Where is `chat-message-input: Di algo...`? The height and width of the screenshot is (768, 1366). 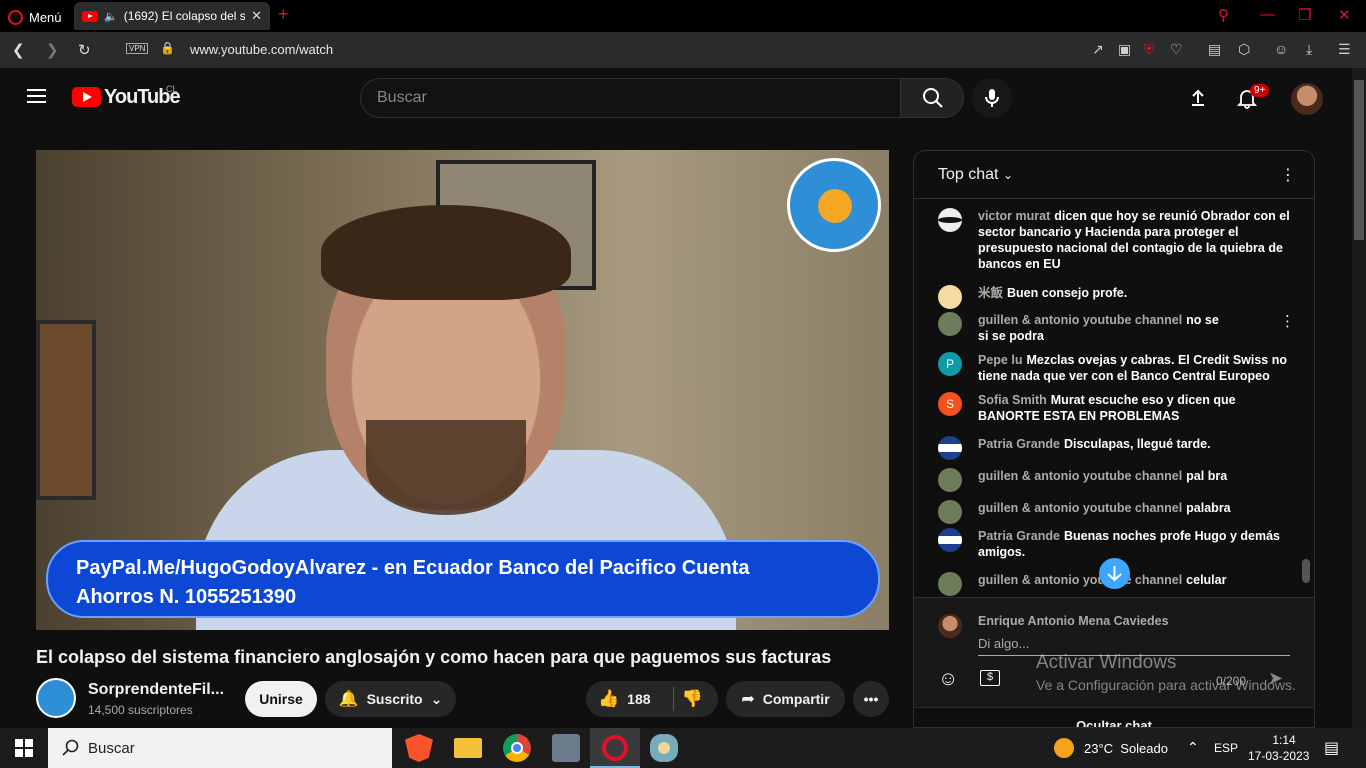
chat-message-input: Di algo... is located at coordinates (1134, 646).